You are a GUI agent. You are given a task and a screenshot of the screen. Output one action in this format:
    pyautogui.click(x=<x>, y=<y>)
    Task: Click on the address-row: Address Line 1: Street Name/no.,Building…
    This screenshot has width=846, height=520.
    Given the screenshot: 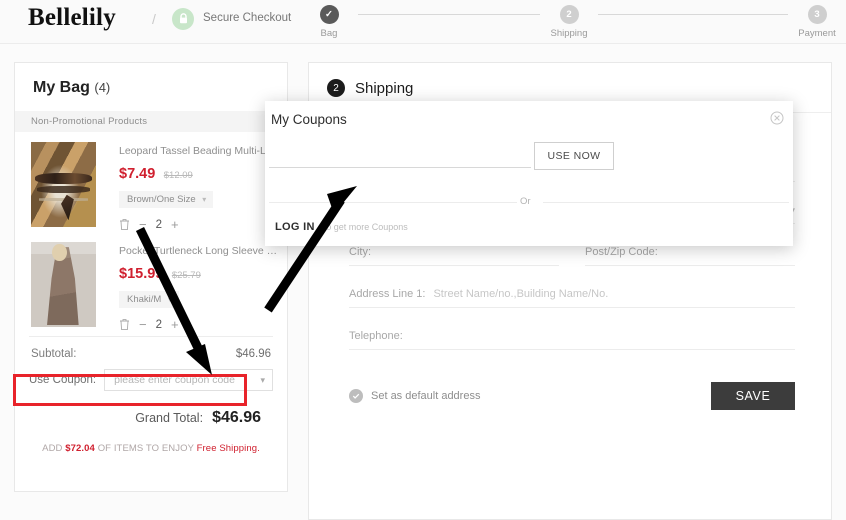 What is the action you would take?
    pyautogui.click(x=572, y=298)
    